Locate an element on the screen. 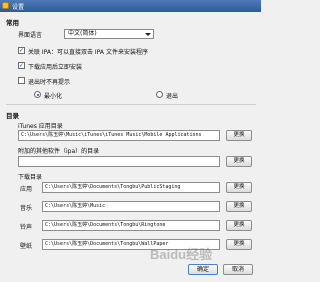 Image resolution: width=320 pixels, height=282 pixels. chevron-down-icon is located at coordinates (148, 34).